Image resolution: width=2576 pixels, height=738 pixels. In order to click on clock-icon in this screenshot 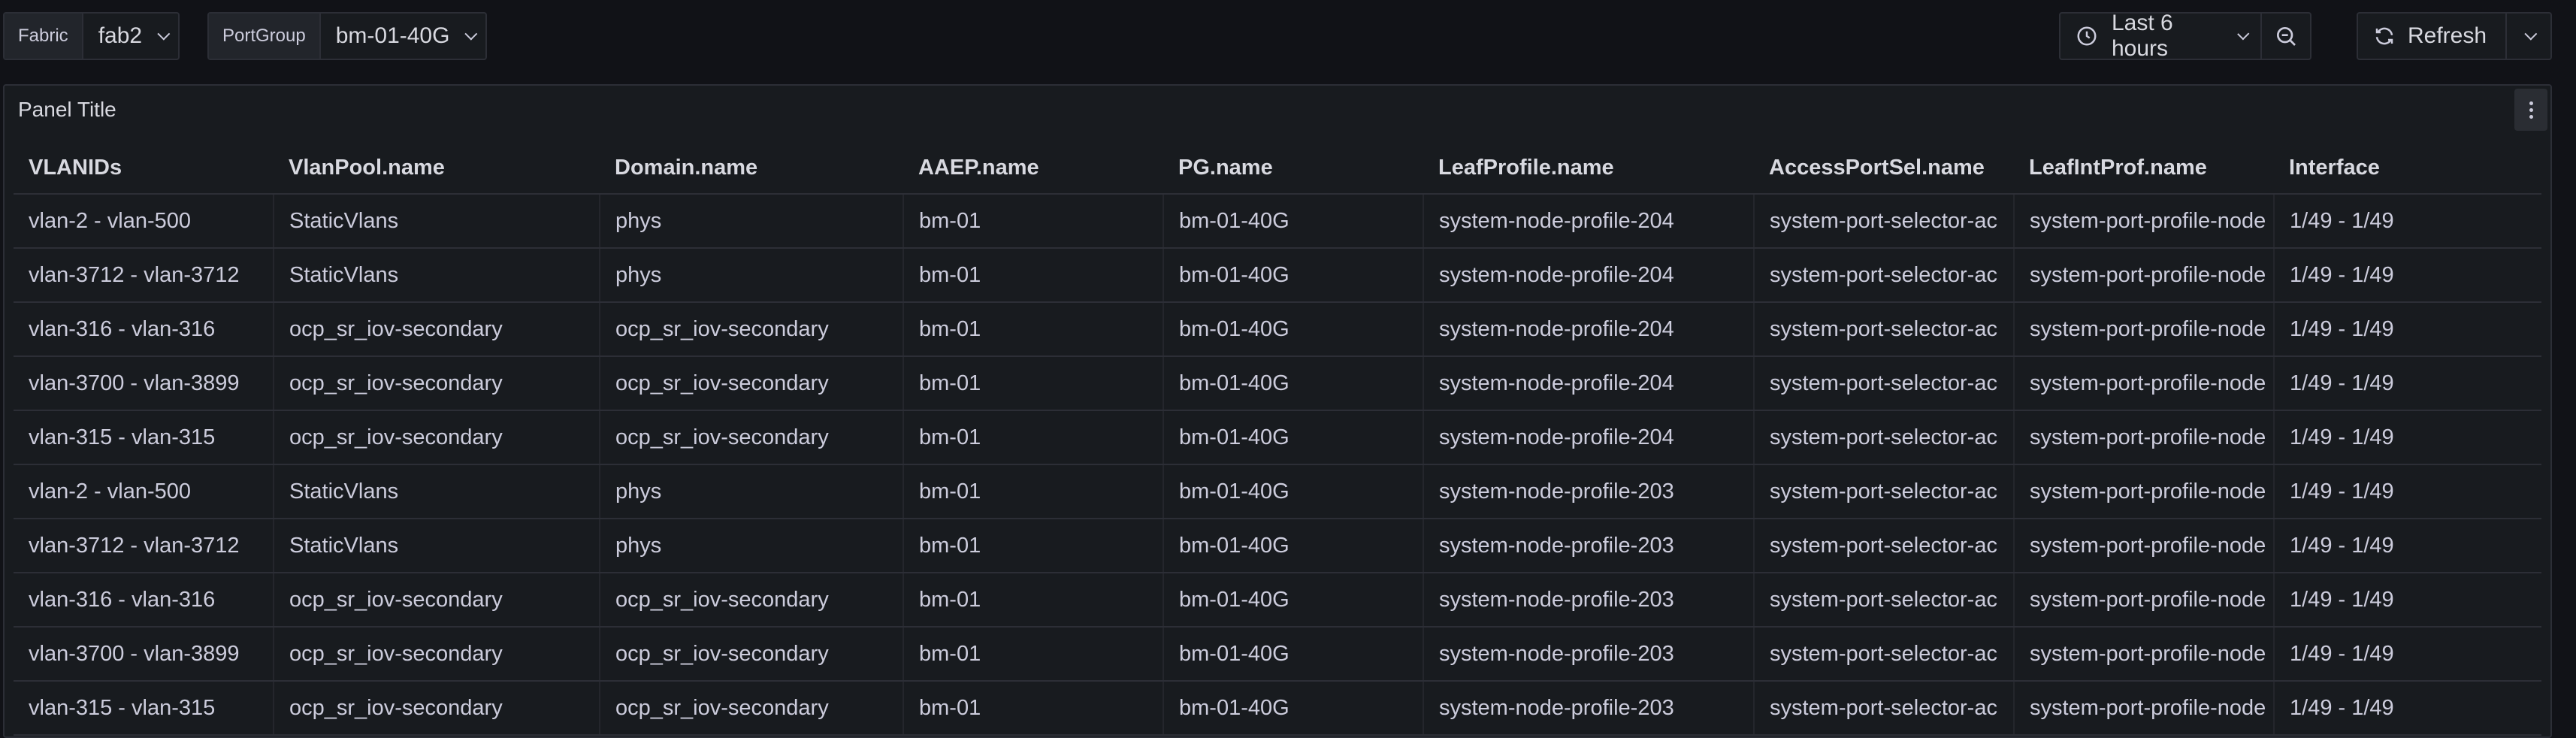, I will do `click(2087, 36)`.